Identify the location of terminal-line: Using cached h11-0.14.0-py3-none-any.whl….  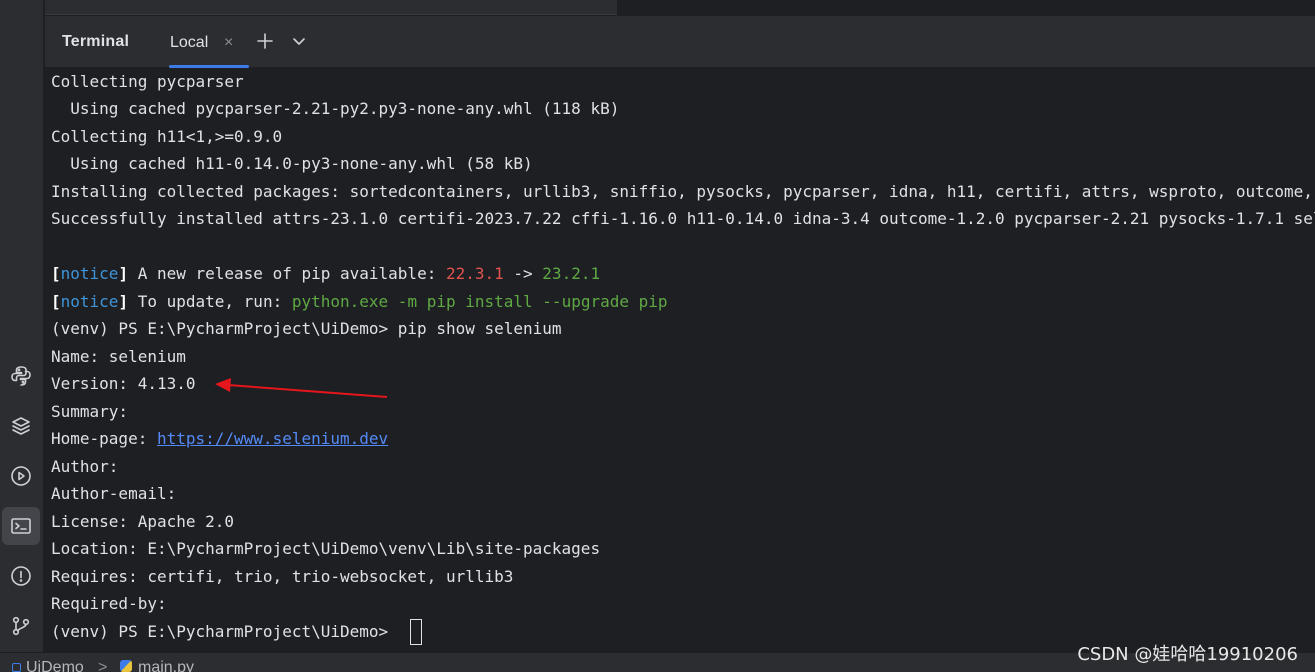
(292, 163).